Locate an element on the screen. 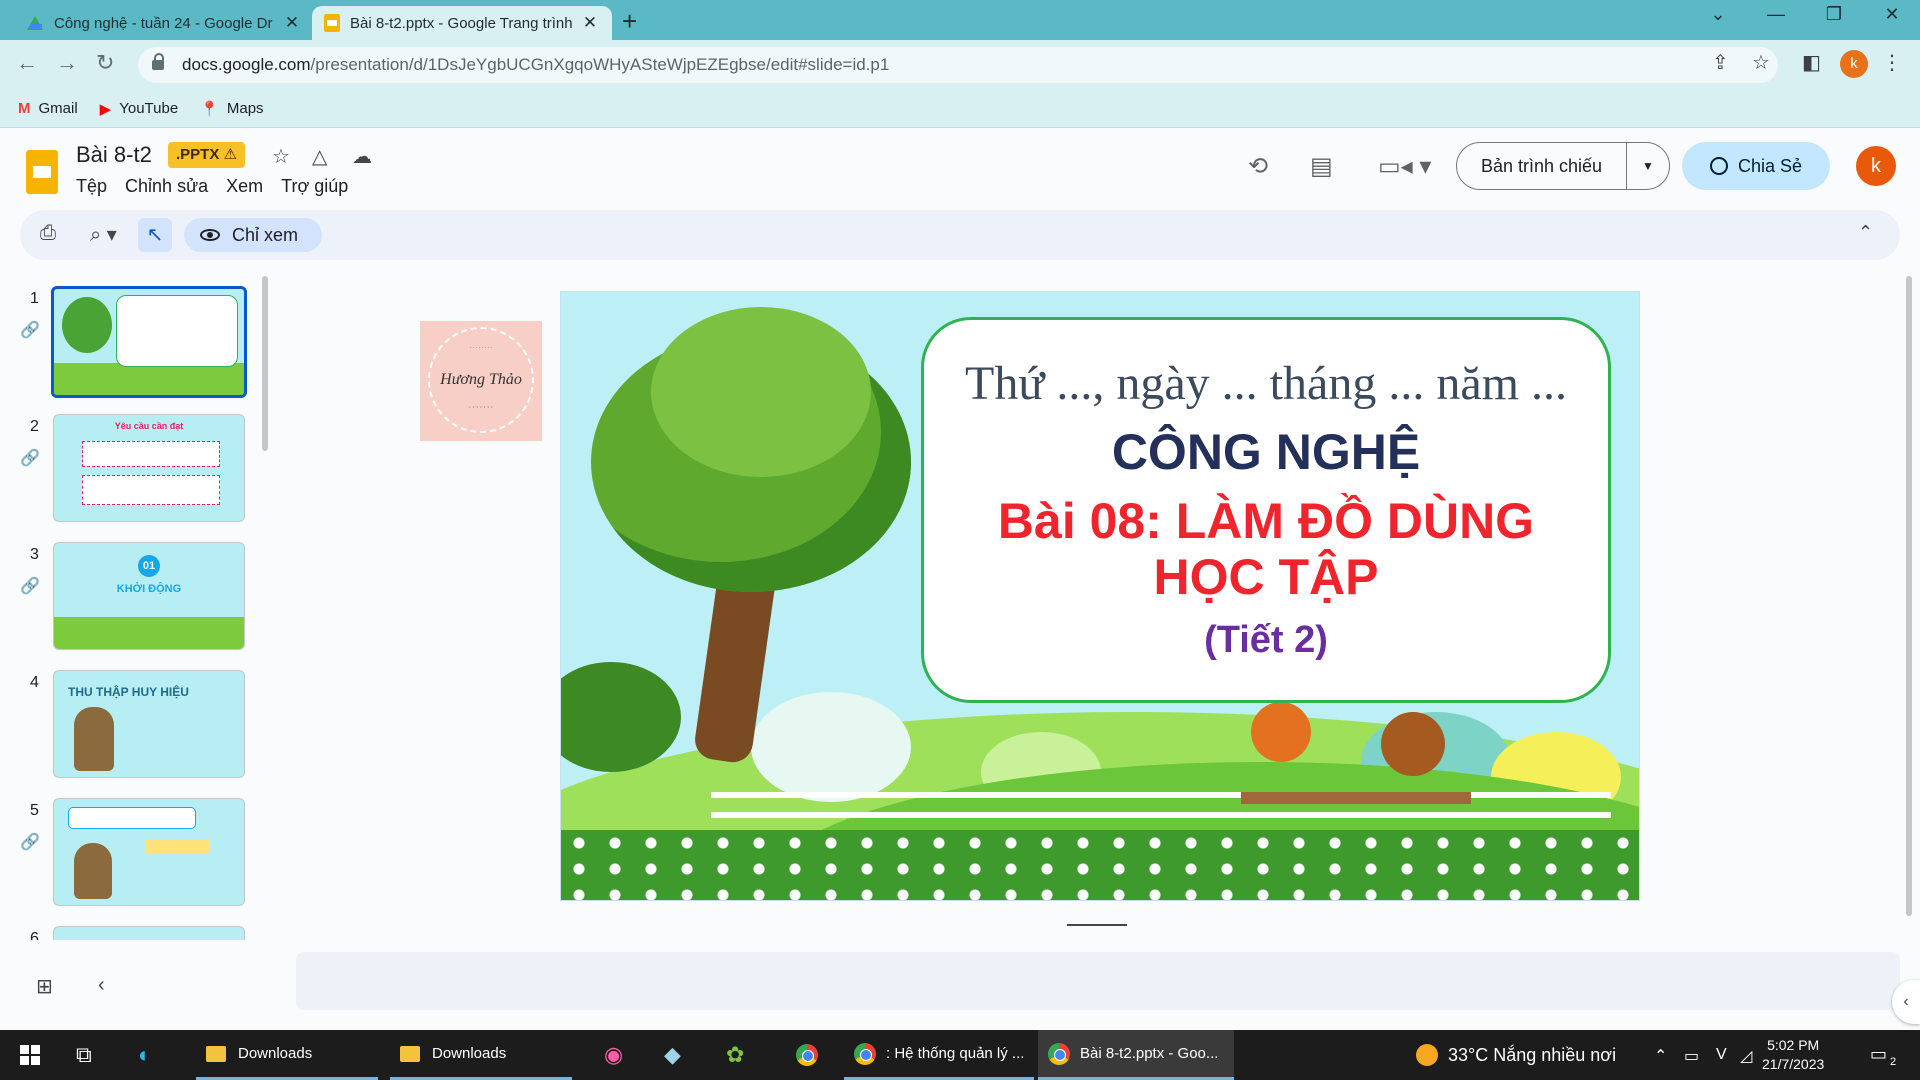 The height and width of the screenshot is (1080, 1920). task-view-icon: ⧉ is located at coordinates (84, 1055).